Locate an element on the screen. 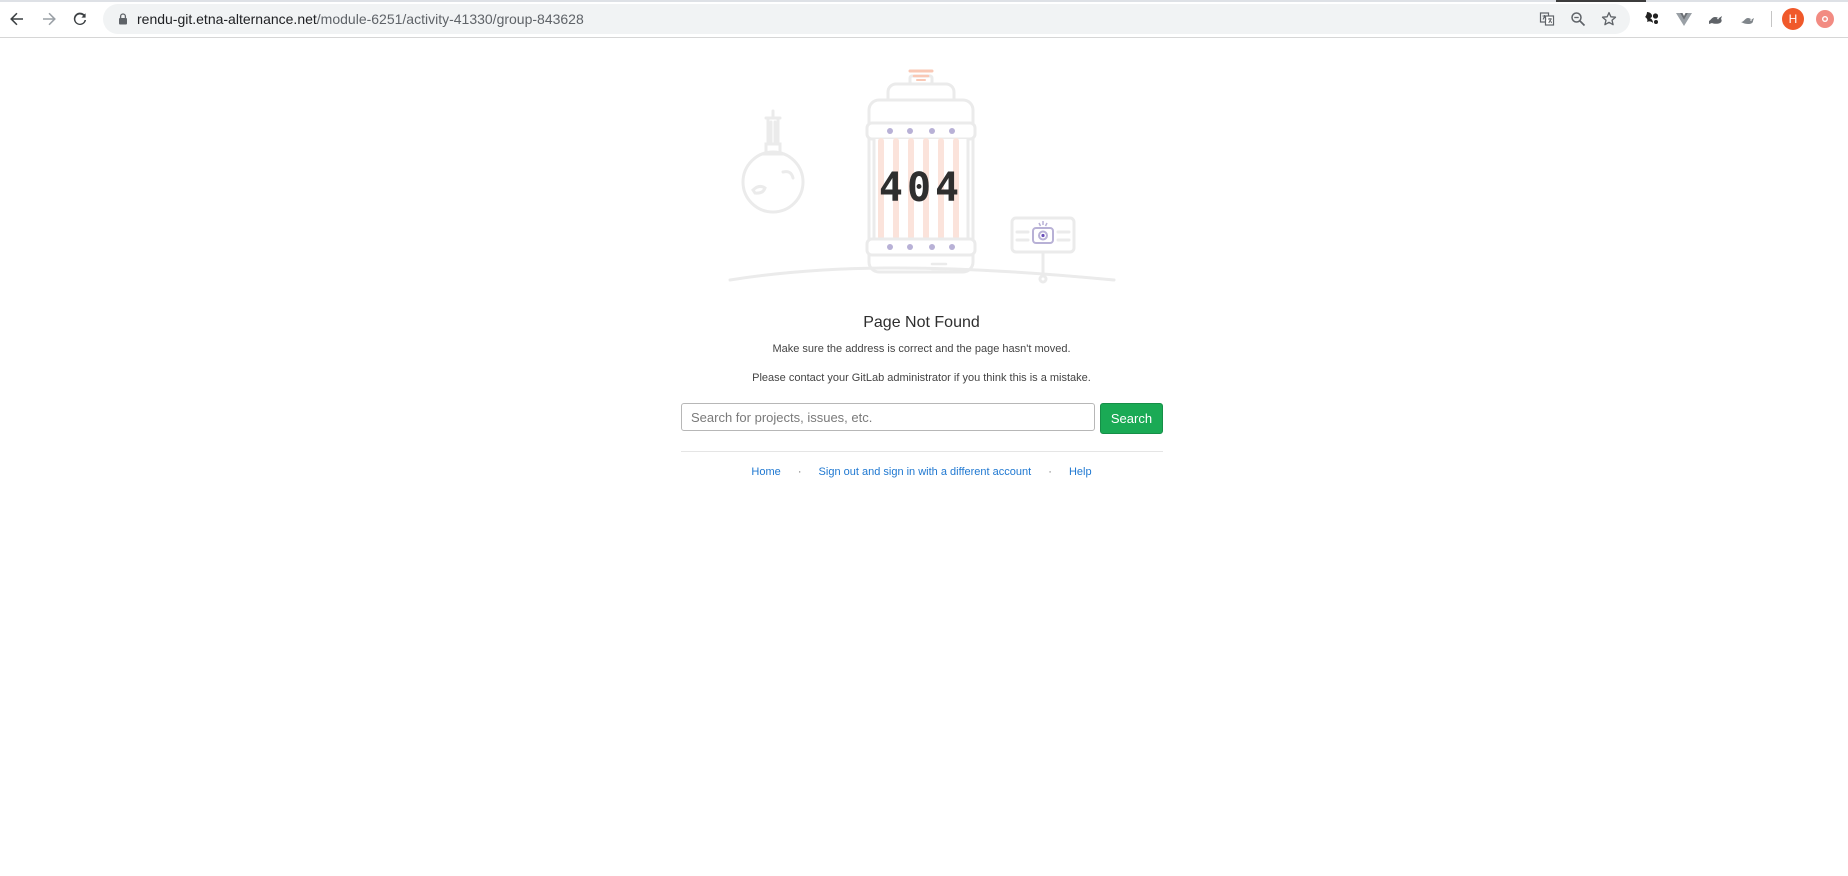 This screenshot has height=876, width=1848. arrow-right-icon is located at coordinates (49, 19).